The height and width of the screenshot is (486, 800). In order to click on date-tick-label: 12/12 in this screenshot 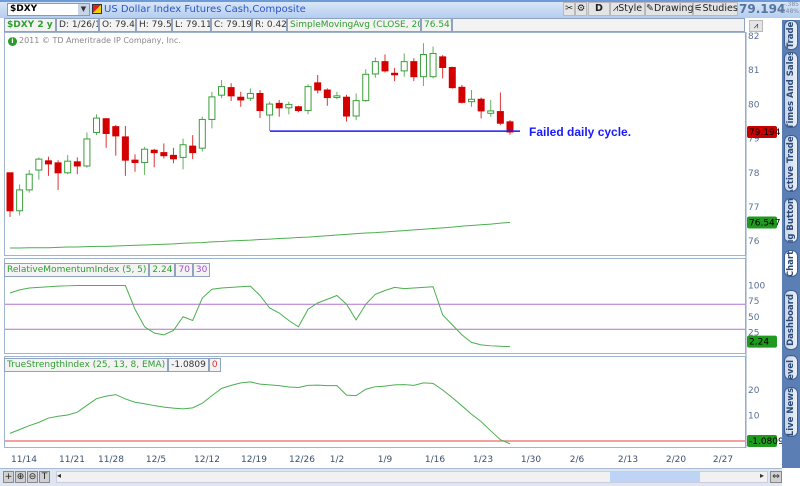, I will do `click(207, 460)`.